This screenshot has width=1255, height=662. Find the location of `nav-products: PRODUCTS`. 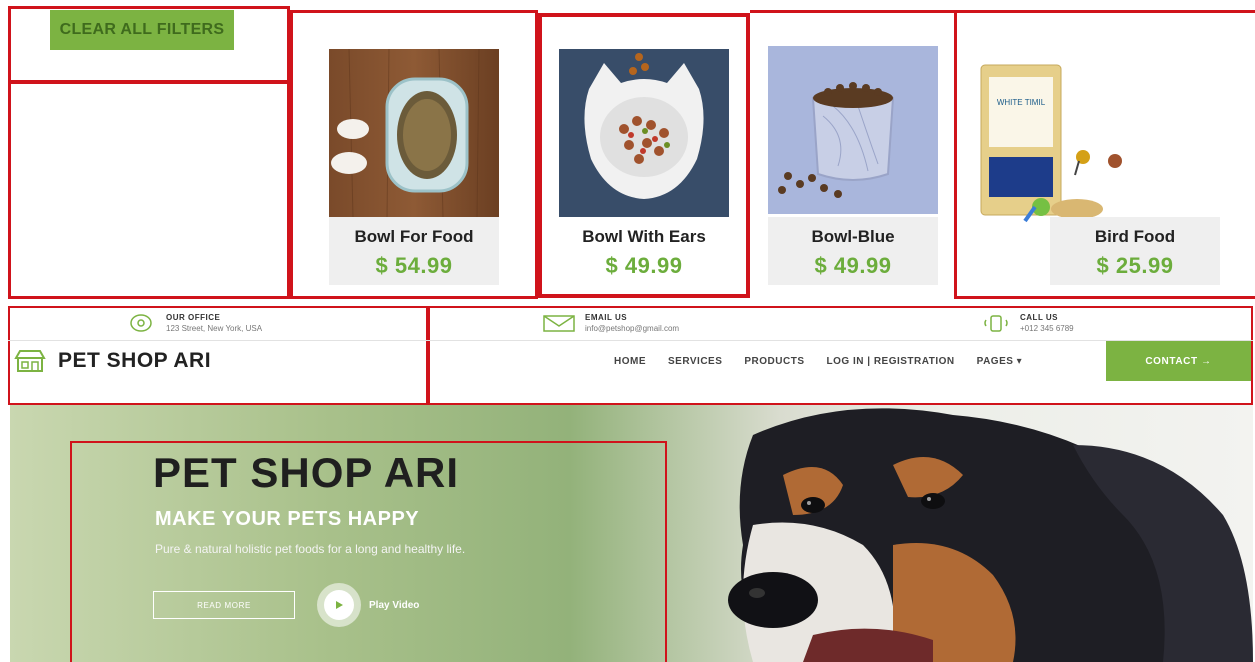

nav-products: PRODUCTS is located at coordinates (774, 361).